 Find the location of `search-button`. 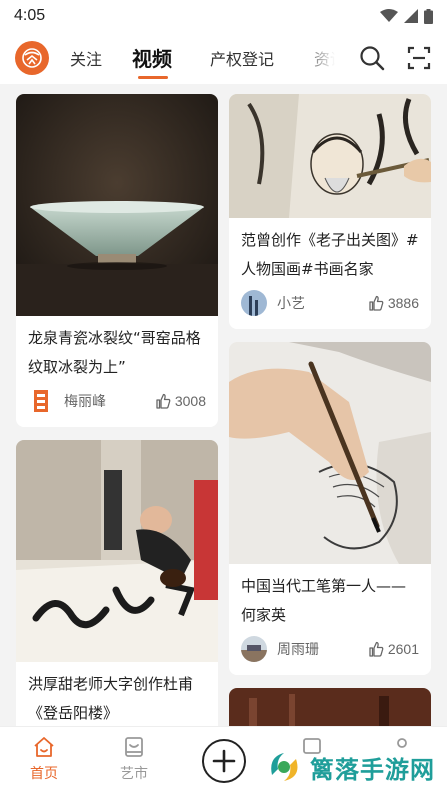

search-button is located at coordinates (372, 58).